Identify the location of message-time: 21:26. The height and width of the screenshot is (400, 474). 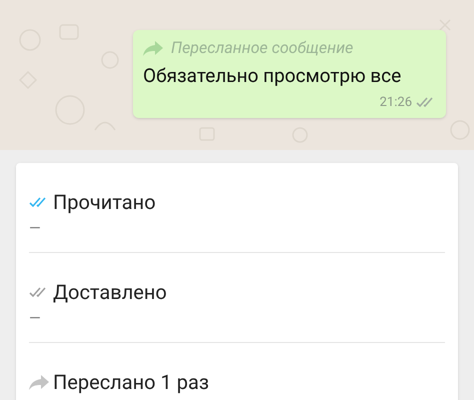
(396, 103).